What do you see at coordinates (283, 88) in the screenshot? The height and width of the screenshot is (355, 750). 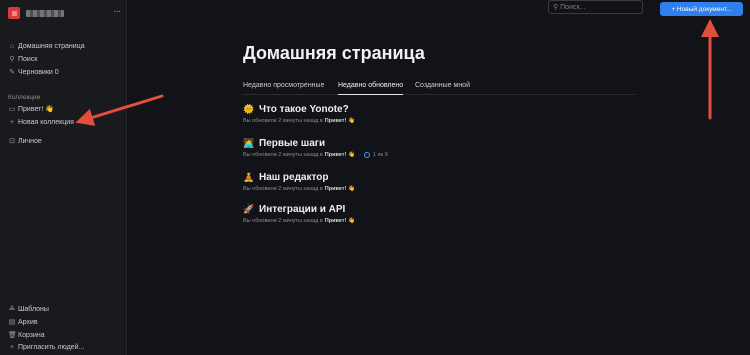 I see `tab-recently-viewed: Недавно просмотренные` at bounding box center [283, 88].